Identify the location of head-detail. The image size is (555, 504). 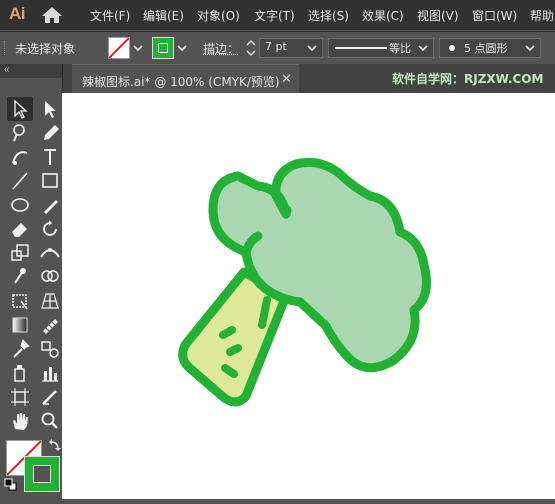
(286, 212).